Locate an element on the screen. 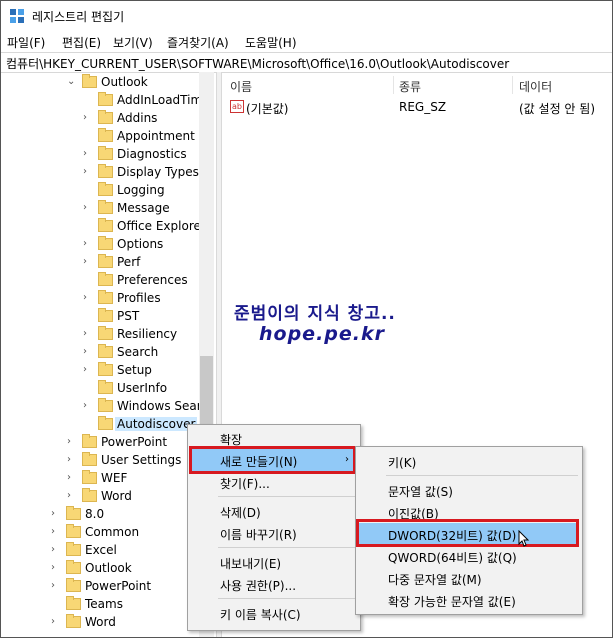  value-row: ab (기본값) REG_SZ (값 설정 안 됨) is located at coordinates (417, 107).